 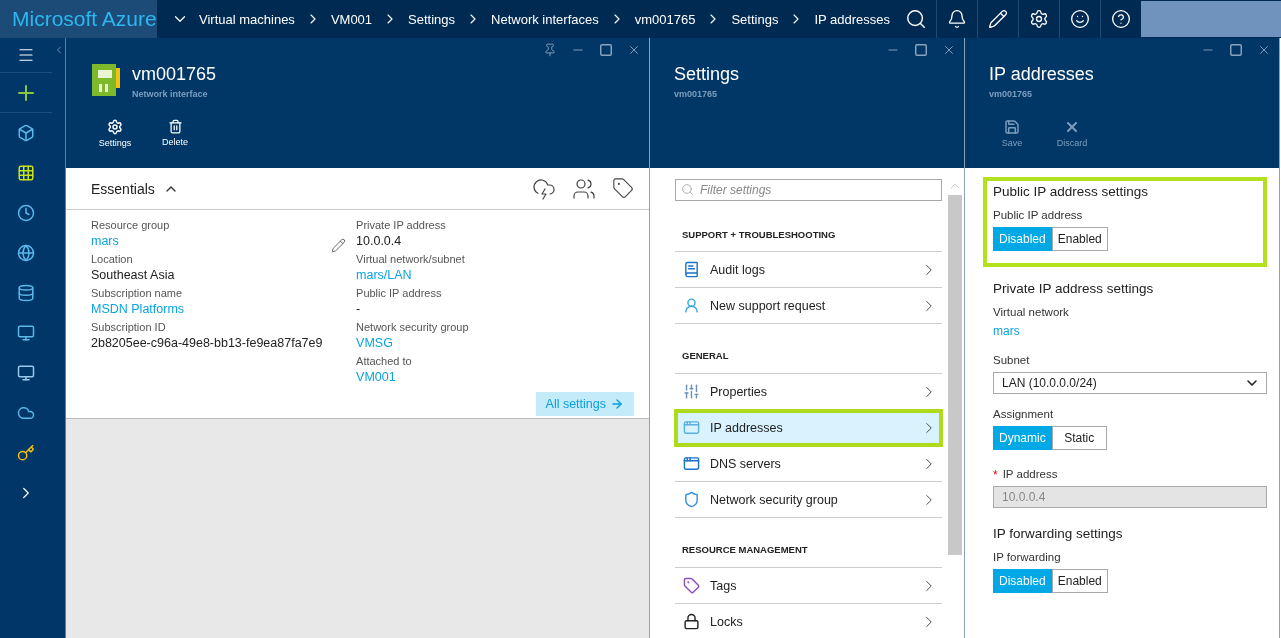 What do you see at coordinates (247, 19) in the screenshot?
I see `breadcrumb-link: Virtual machines` at bounding box center [247, 19].